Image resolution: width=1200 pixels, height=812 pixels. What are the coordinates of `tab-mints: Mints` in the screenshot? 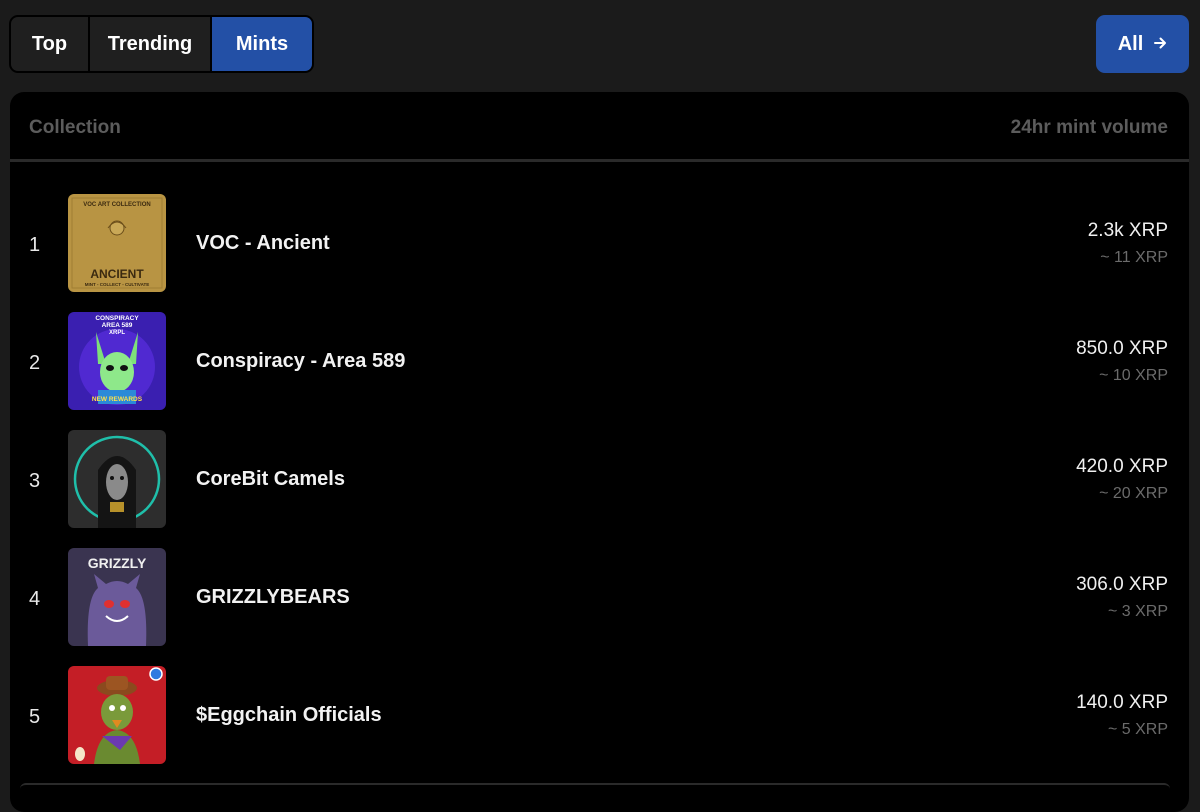 It's located at (262, 44).